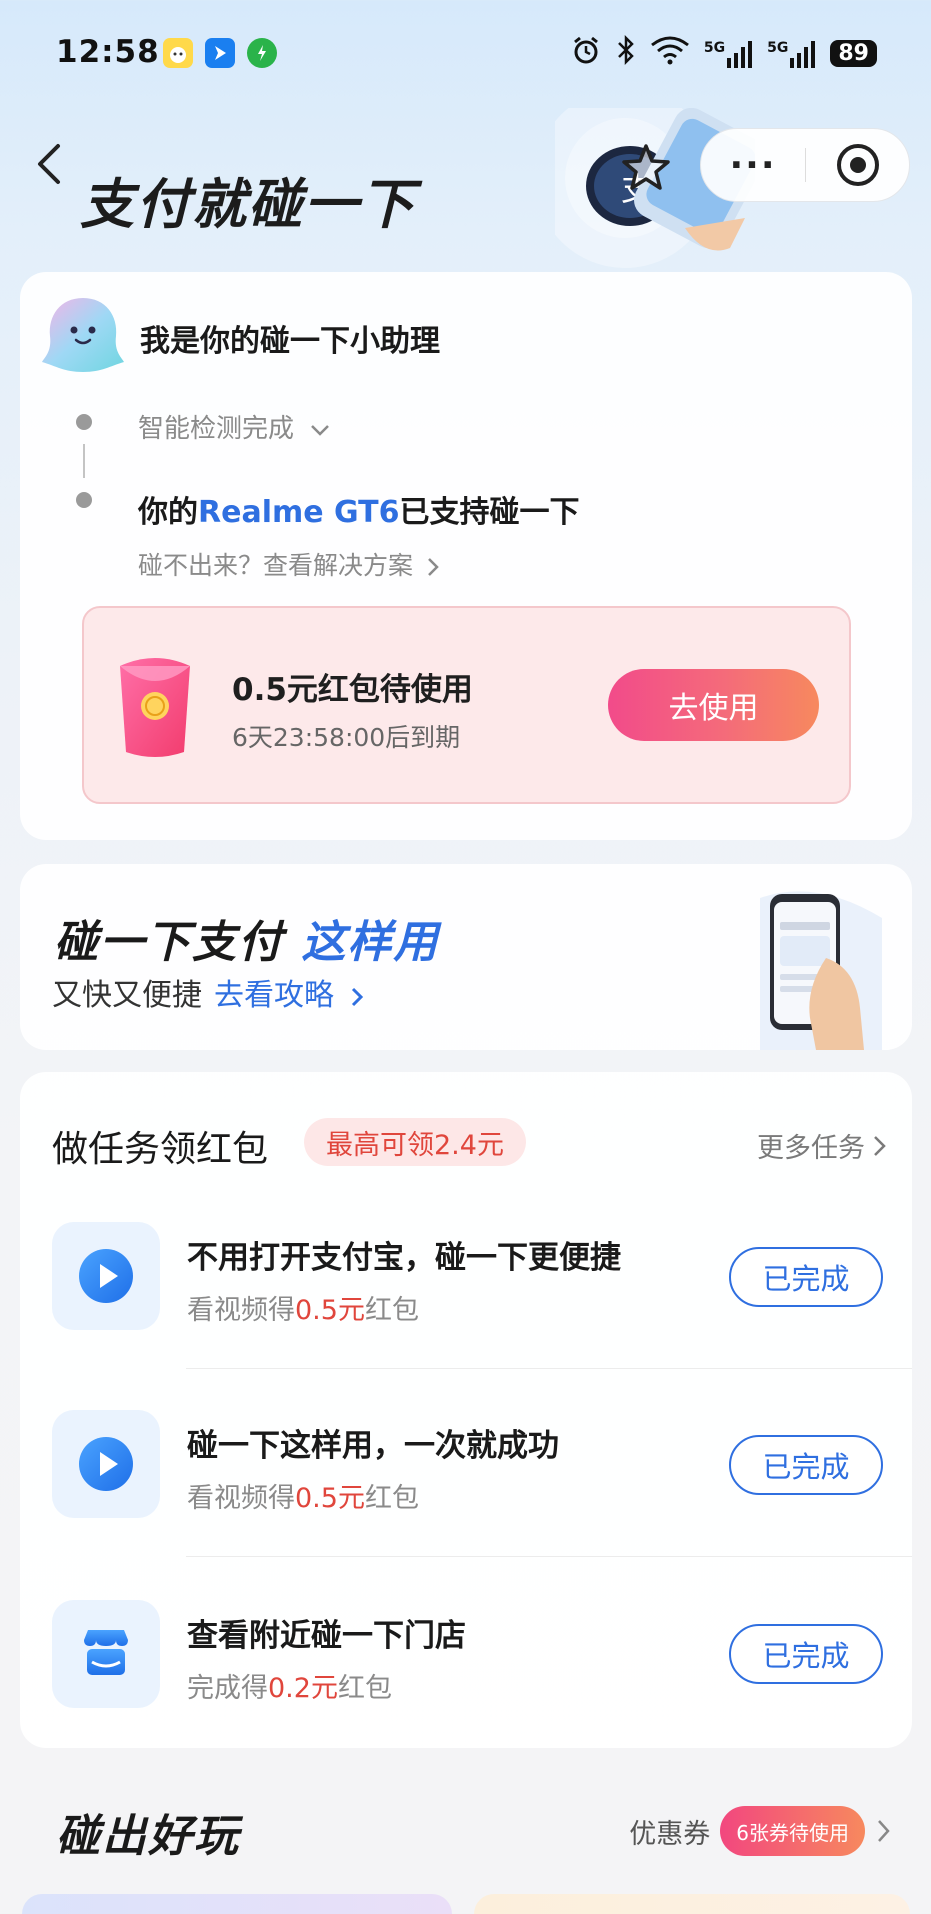  Describe the element at coordinates (853, 53) in the screenshot. I see `battery-indicator: 89` at that location.